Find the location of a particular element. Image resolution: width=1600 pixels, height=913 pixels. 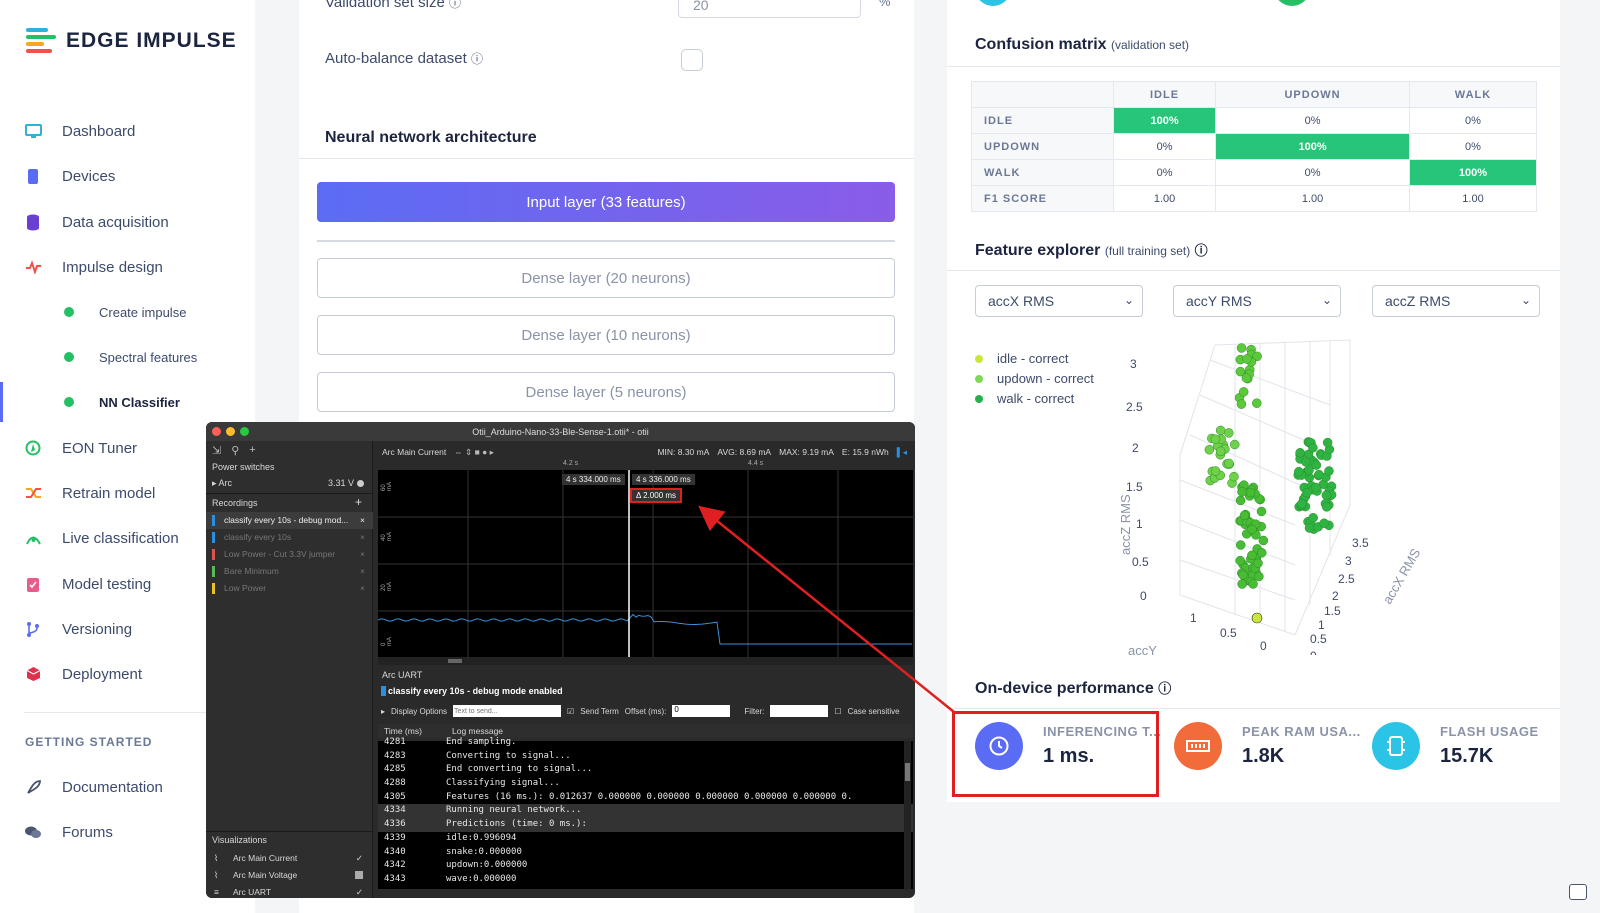

cursor-a-label: 4 s 334.000 ms is located at coordinates (593, 479).